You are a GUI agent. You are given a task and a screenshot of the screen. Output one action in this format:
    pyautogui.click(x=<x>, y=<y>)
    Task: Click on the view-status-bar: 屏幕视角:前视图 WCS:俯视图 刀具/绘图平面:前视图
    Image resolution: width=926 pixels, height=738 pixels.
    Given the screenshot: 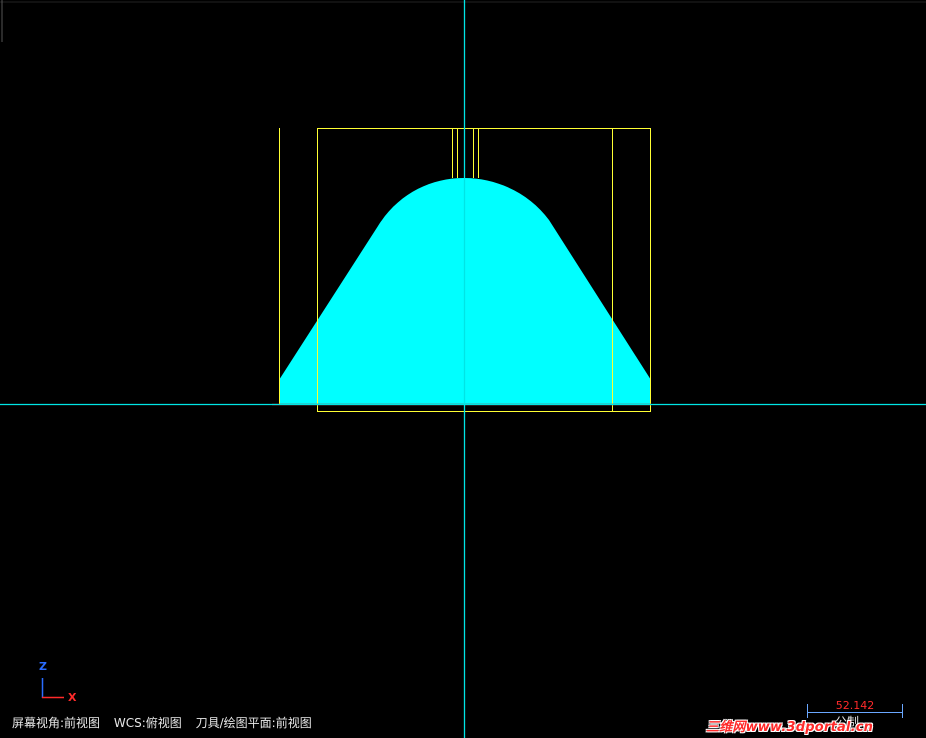 What is the action you would take?
    pyautogui.click(x=167, y=722)
    